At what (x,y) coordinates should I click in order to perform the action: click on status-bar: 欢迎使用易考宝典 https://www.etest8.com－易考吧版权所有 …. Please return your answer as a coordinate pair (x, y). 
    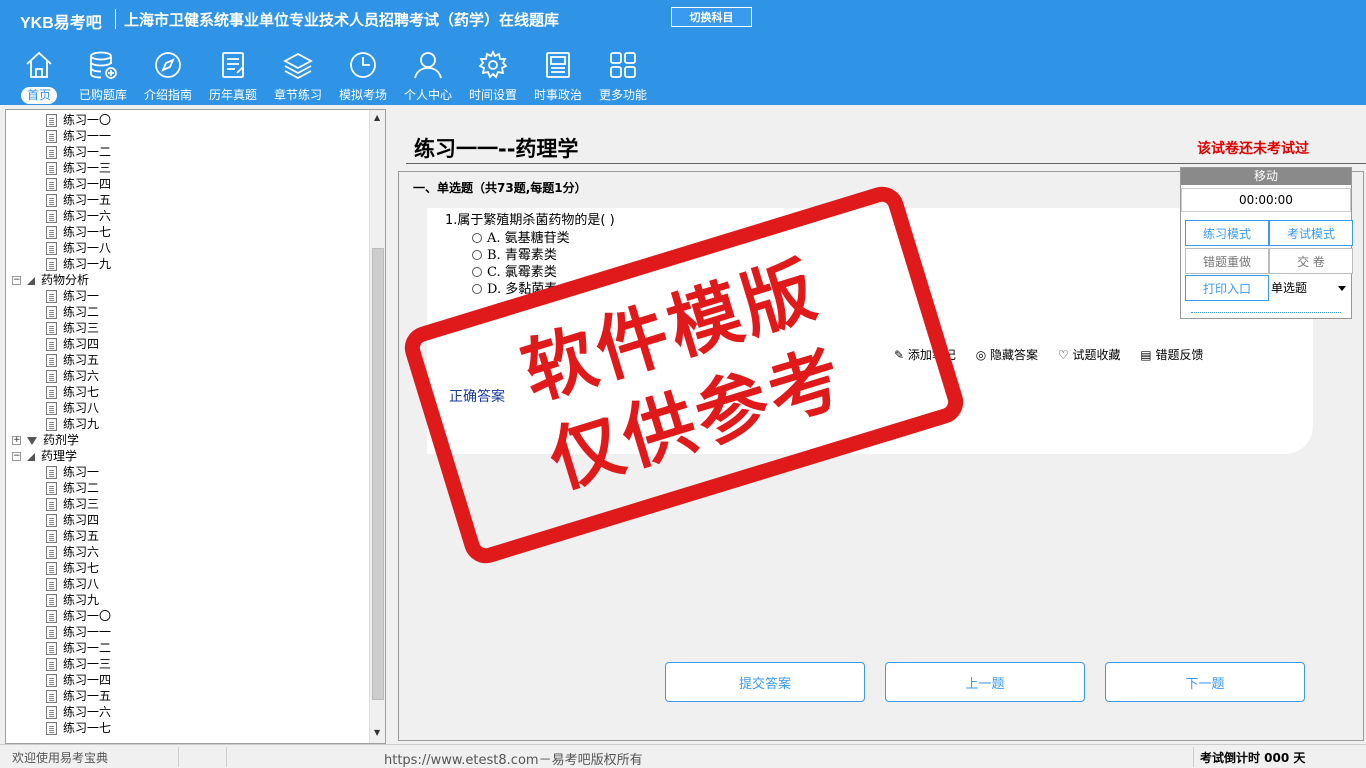
    Looking at the image, I should click on (683, 756).